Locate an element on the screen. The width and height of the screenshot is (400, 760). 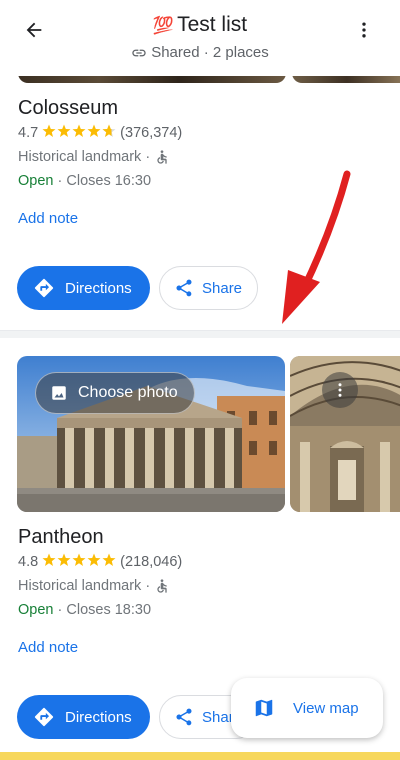
closing-time: · Closes 18:30 is located at coordinates (104, 610).